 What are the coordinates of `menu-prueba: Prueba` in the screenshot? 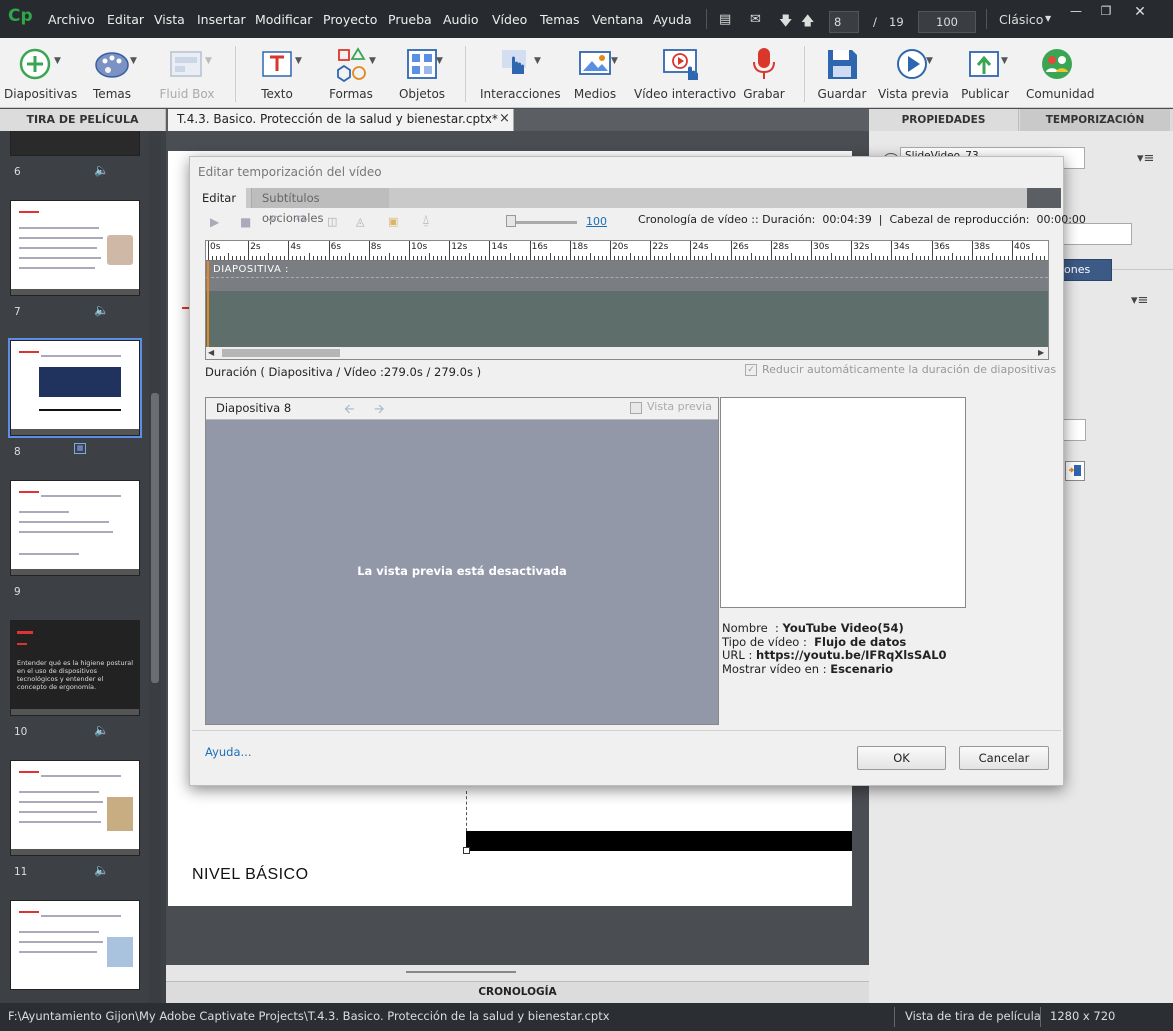 It's located at (410, 19).